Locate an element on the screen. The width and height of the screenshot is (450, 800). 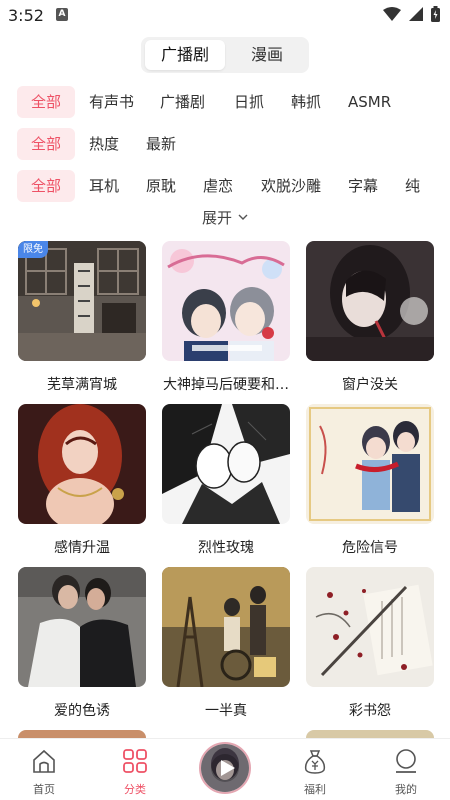
filter-type-asmr: ASMR is located at coordinates (369, 102).